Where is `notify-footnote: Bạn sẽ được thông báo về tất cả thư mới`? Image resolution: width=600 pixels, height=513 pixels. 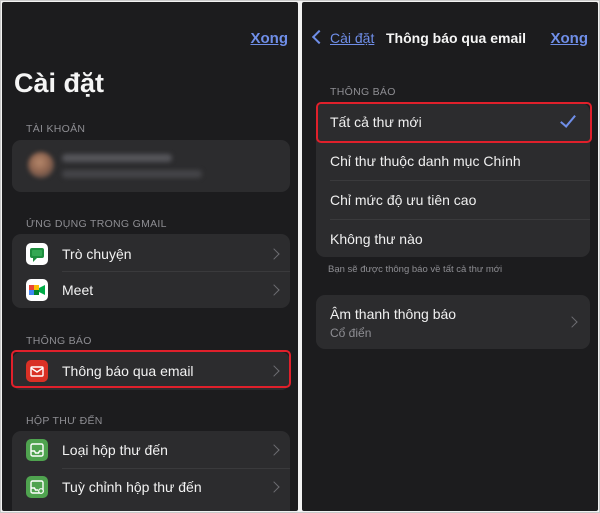 notify-footnote: Bạn sẽ được thông báo về tất cả thư mới is located at coordinates (415, 269).